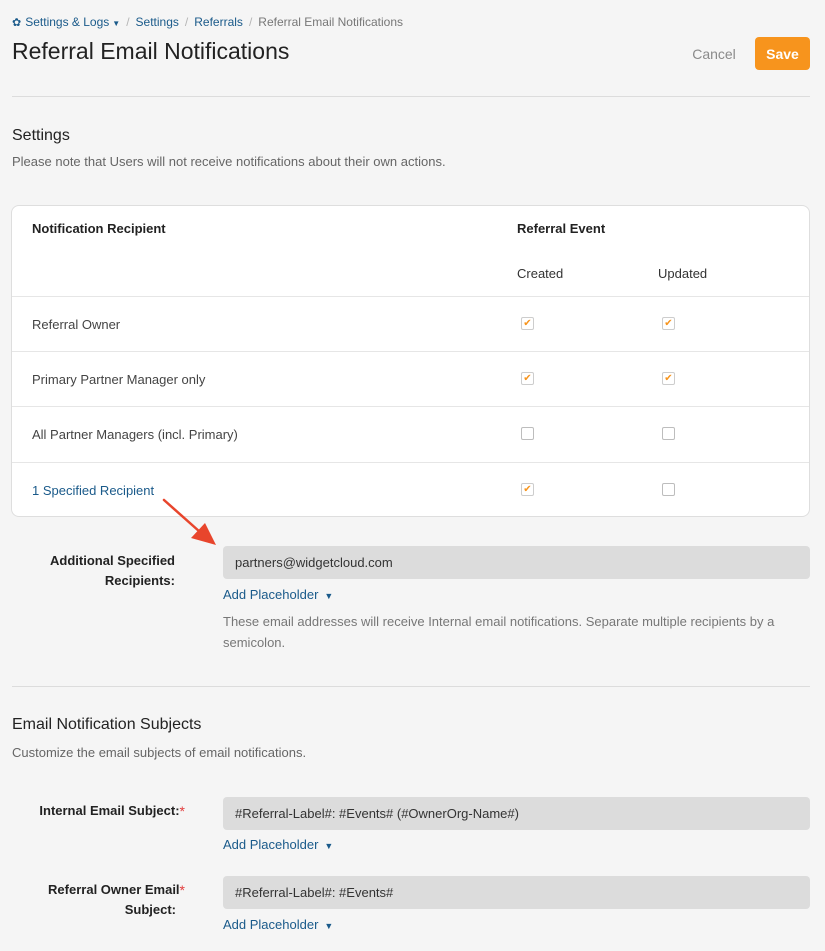 Image resolution: width=825 pixels, height=951 pixels. What do you see at coordinates (516, 813) in the screenshot?
I see `internal-subject-input` at bounding box center [516, 813].